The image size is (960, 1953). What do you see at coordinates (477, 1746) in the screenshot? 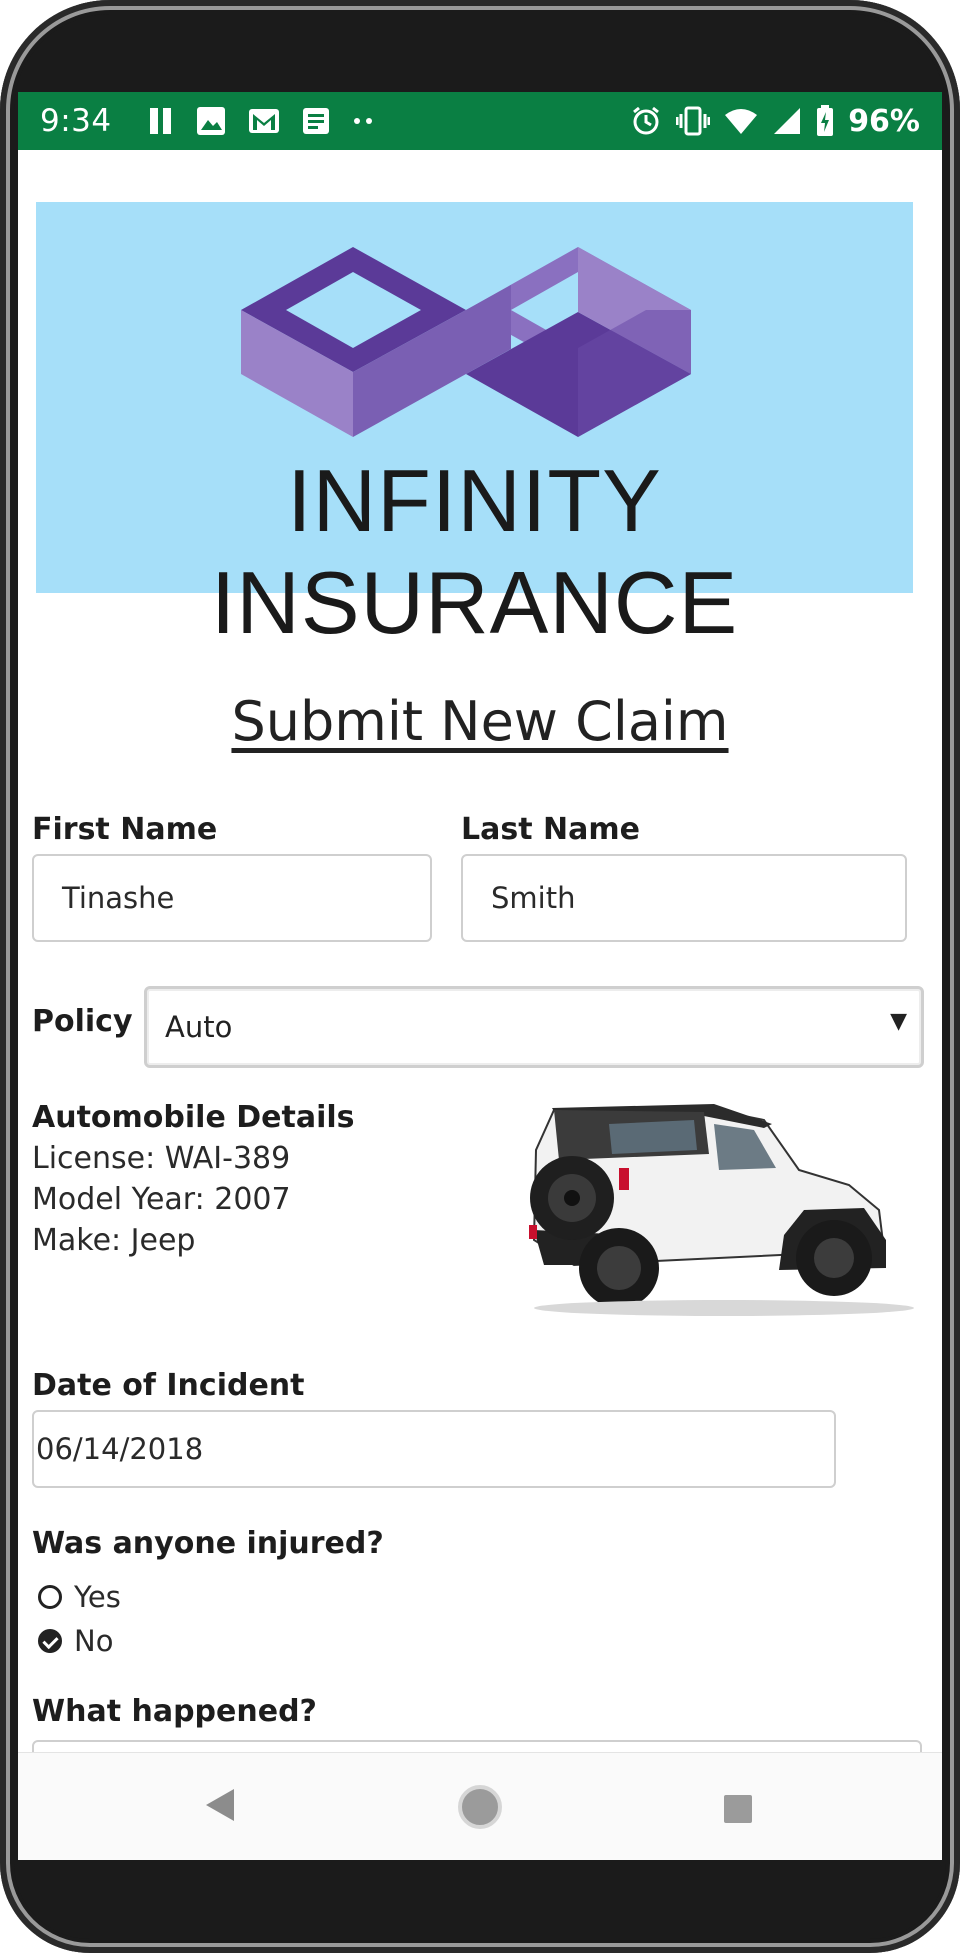
I see `what-happened-textarea` at bounding box center [477, 1746].